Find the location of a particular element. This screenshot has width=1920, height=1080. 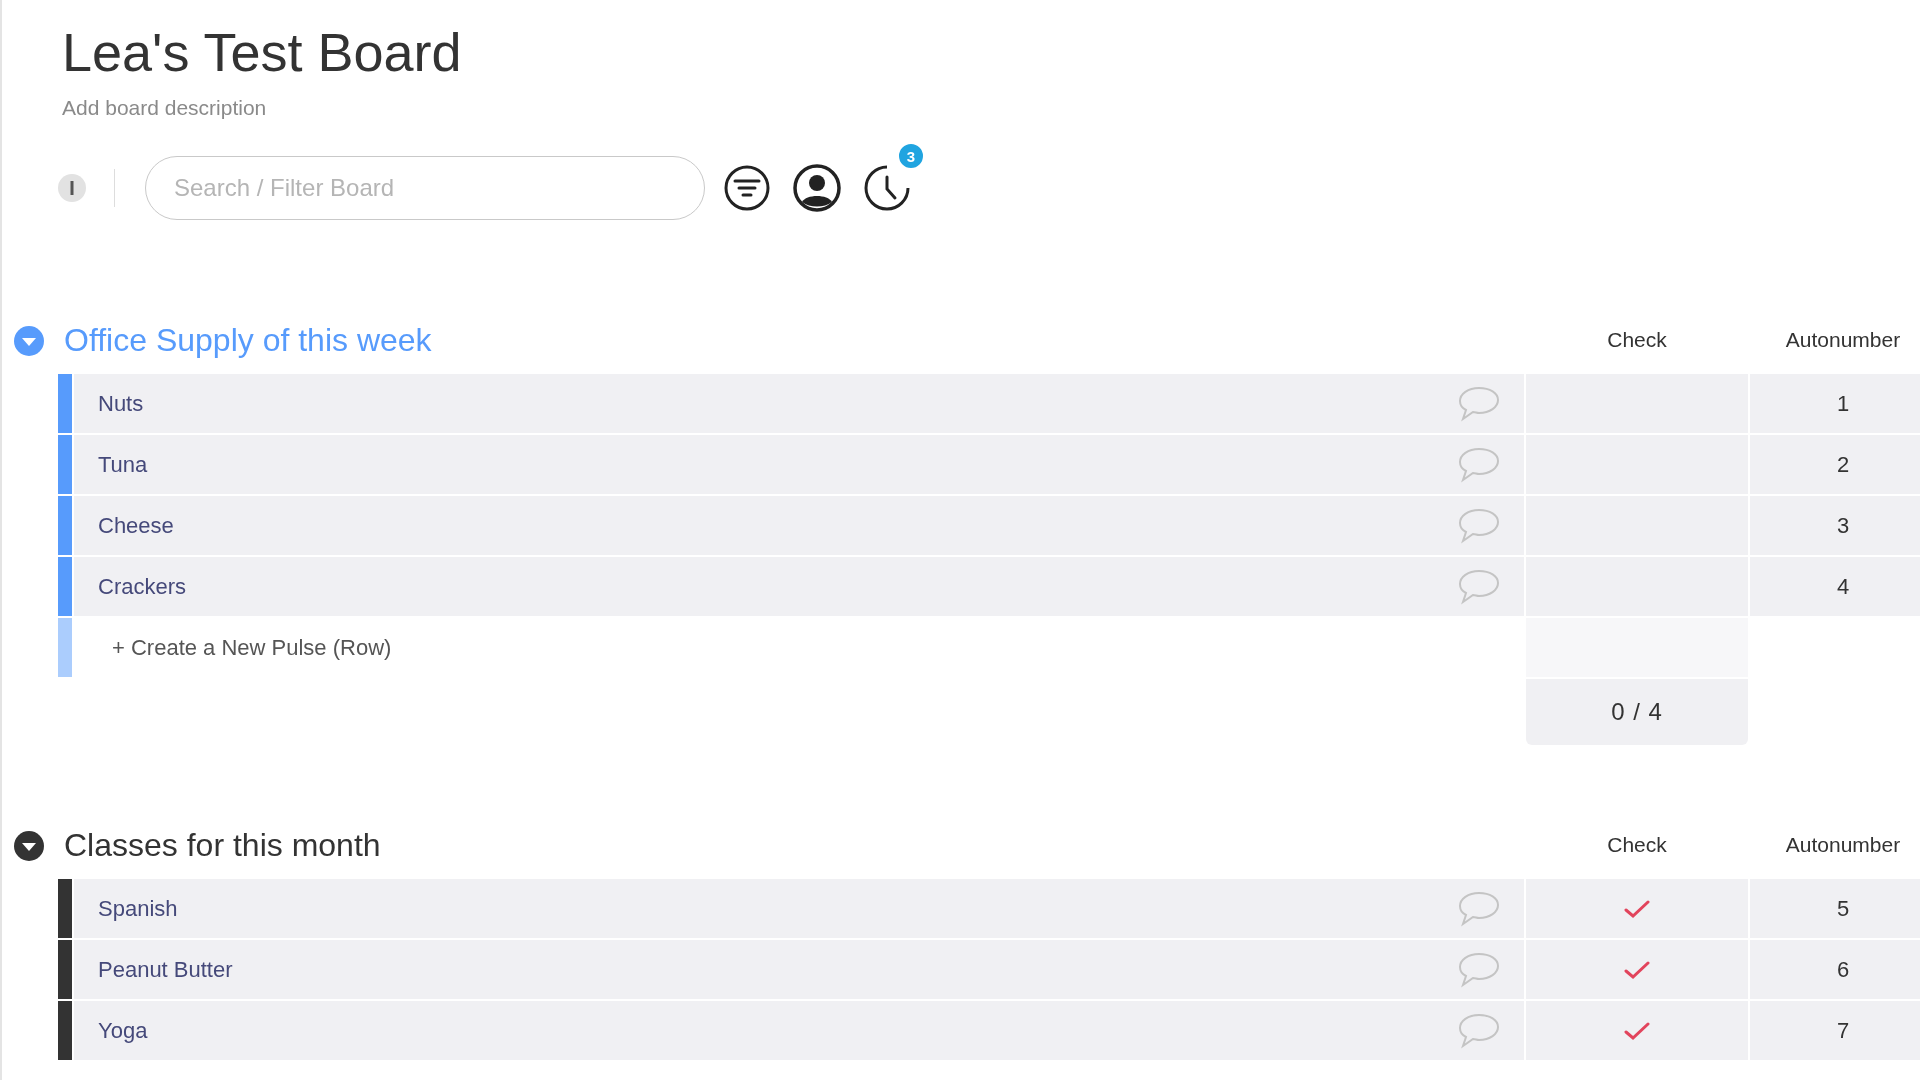

notification-badge: 3 is located at coordinates (911, 156).